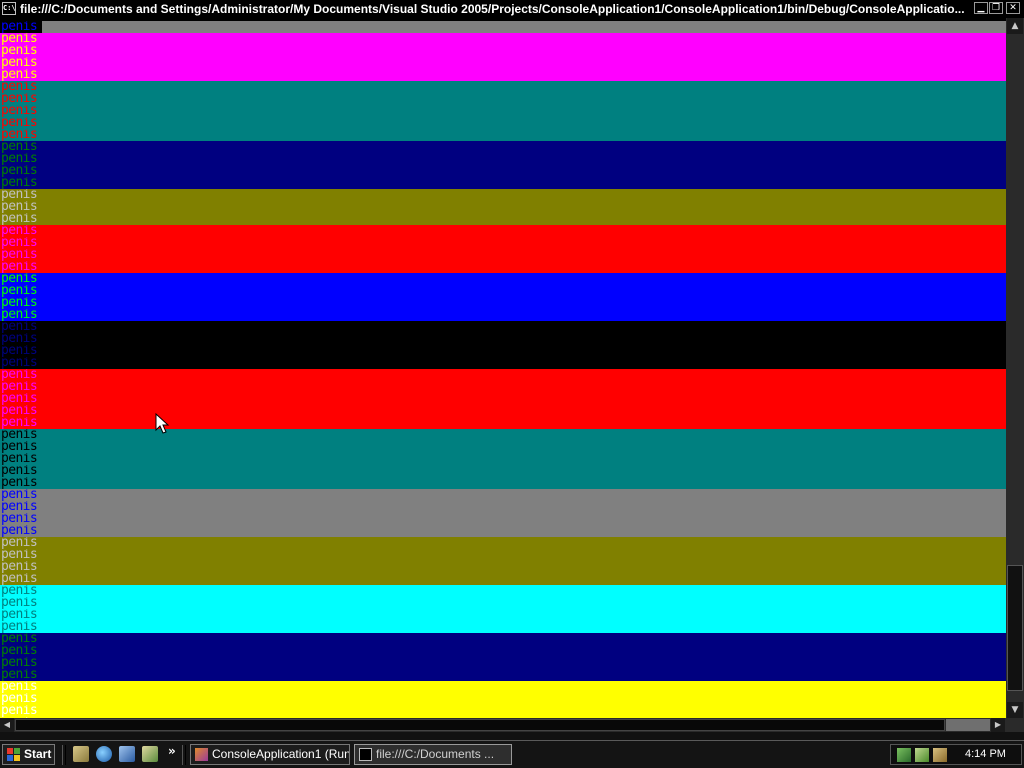 The image size is (1024, 768). I want to click on show-desktop-icon, so click(81, 754).